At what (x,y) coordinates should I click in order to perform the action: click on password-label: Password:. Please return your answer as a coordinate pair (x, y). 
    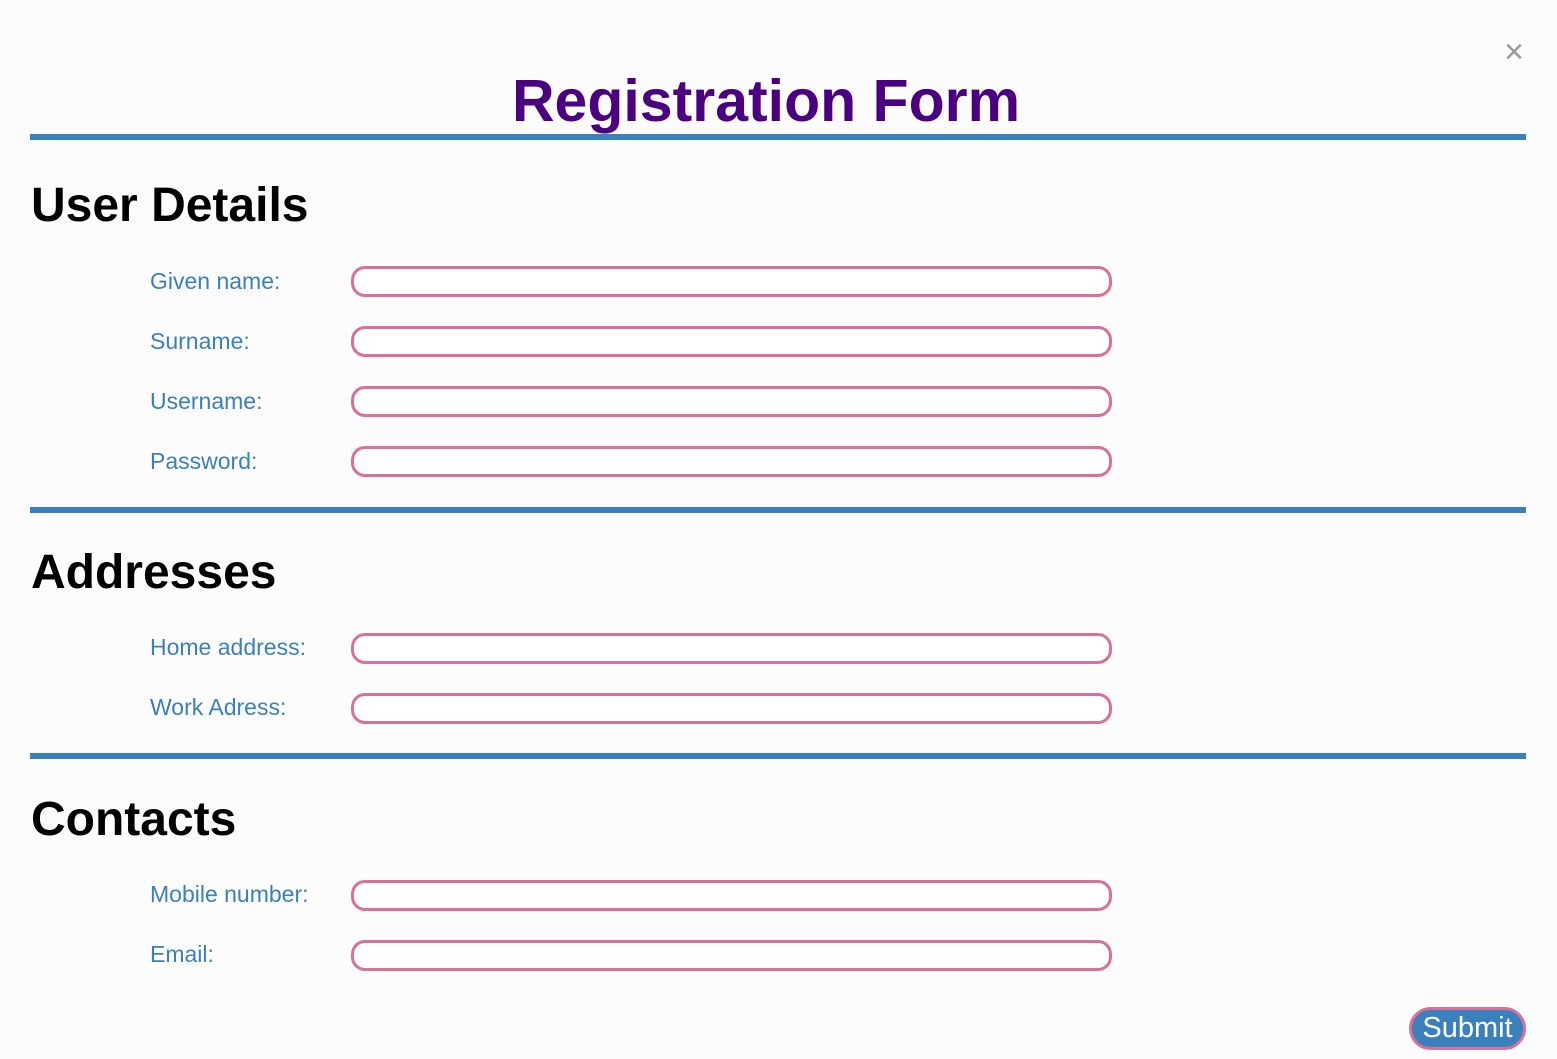
    Looking at the image, I should click on (204, 461).